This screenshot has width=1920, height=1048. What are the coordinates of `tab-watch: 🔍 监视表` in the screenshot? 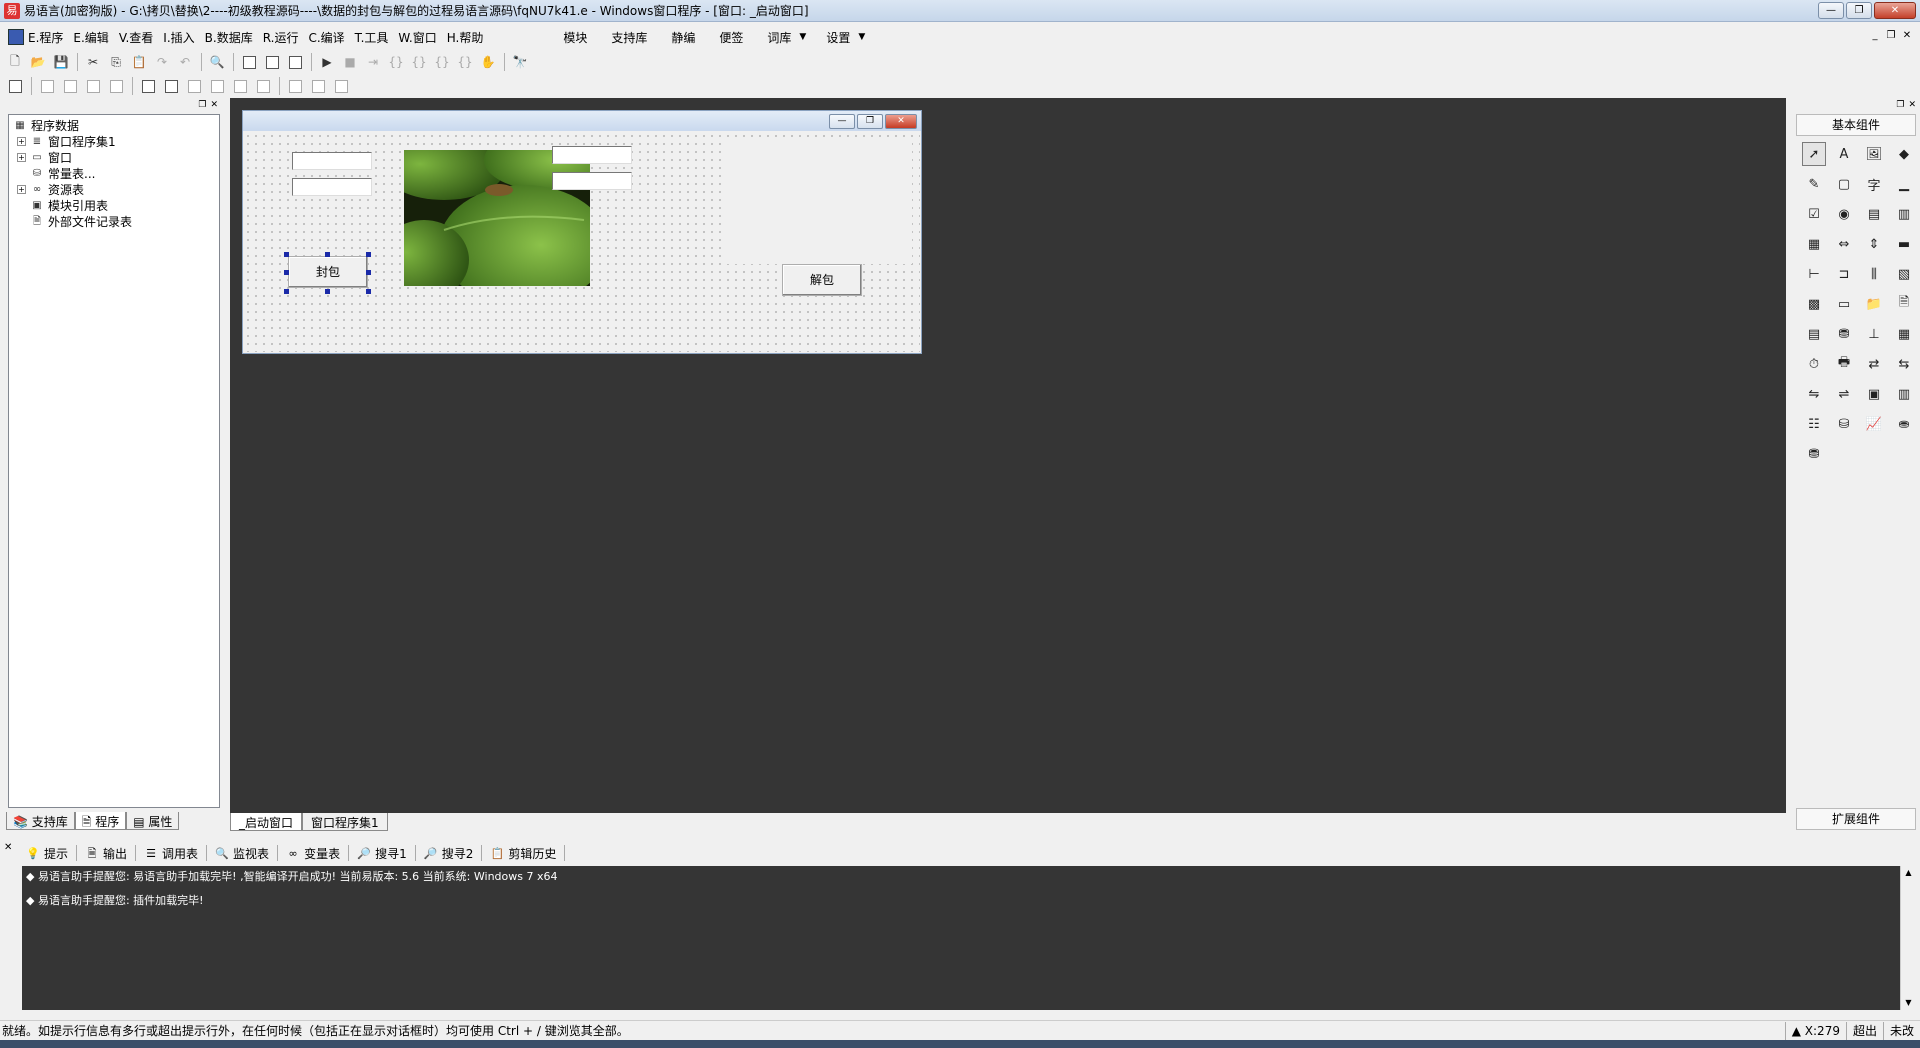 It's located at (247, 853).